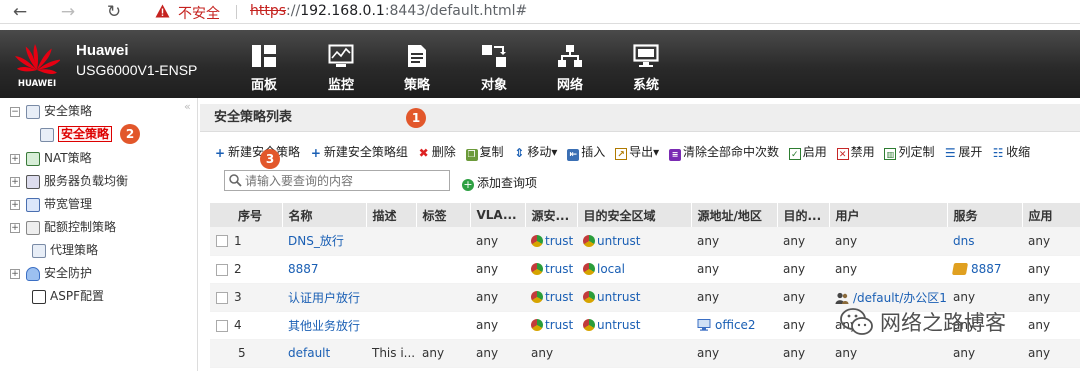 The image size is (1080, 371). What do you see at coordinates (611, 269) in the screenshot?
I see `cell-dst-zone: local` at bounding box center [611, 269].